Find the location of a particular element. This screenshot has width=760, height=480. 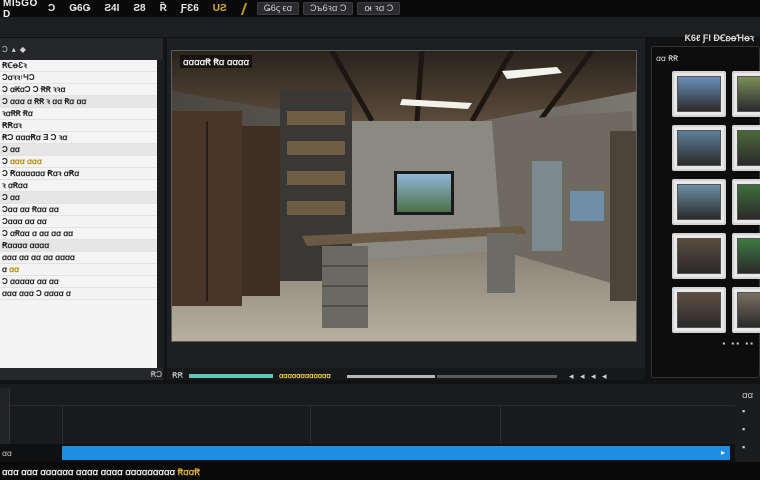

thumb-valley is located at coordinates (699, 202).